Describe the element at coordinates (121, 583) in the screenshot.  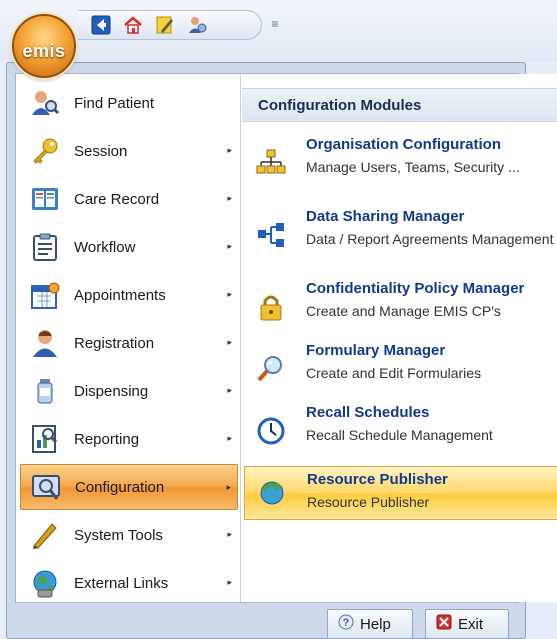
I see `menu-item-label: External Links` at that location.